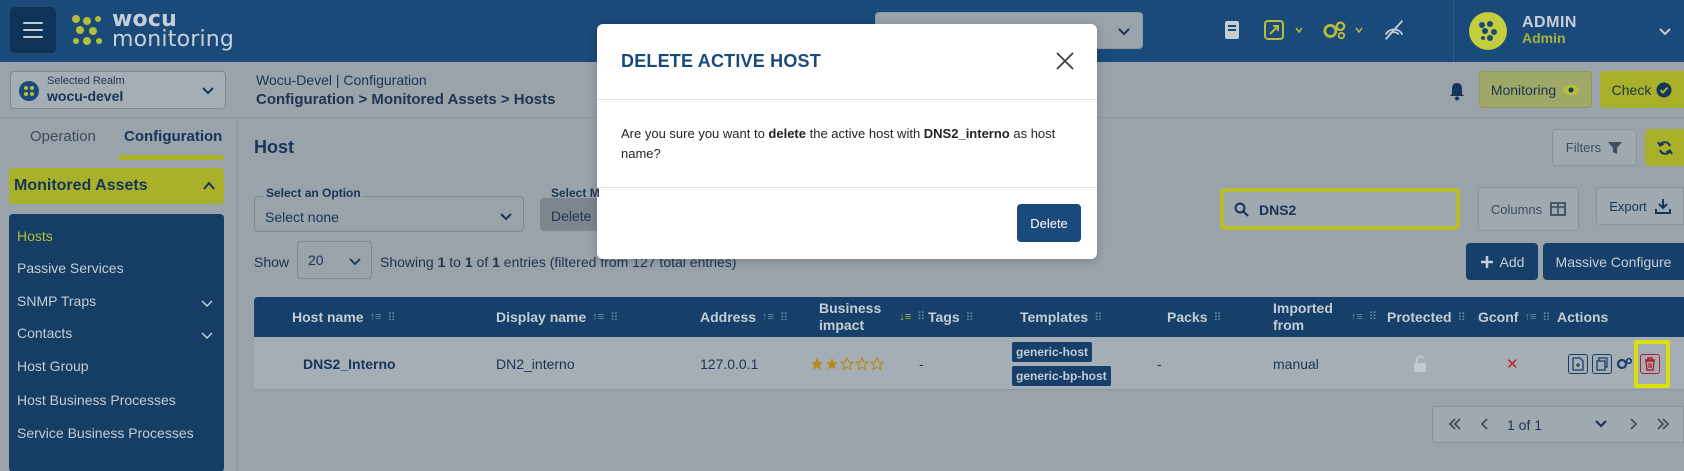 This screenshot has height=471, width=1684. I want to click on columns-button: Columns, so click(1528, 209).